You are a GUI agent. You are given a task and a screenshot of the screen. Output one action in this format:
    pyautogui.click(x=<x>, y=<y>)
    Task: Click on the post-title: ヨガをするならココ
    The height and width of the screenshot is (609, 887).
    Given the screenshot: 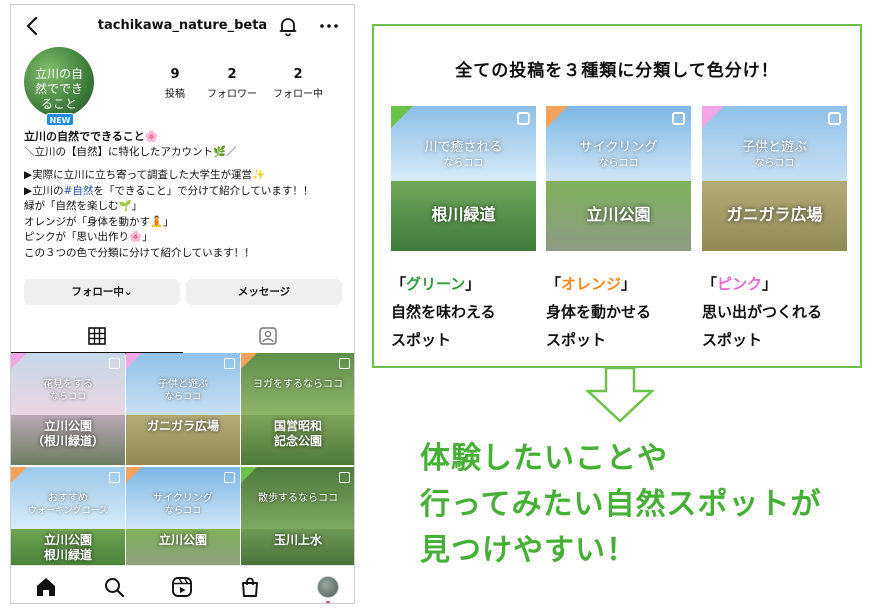 What is the action you would take?
    pyautogui.click(x=298, y=384)
    